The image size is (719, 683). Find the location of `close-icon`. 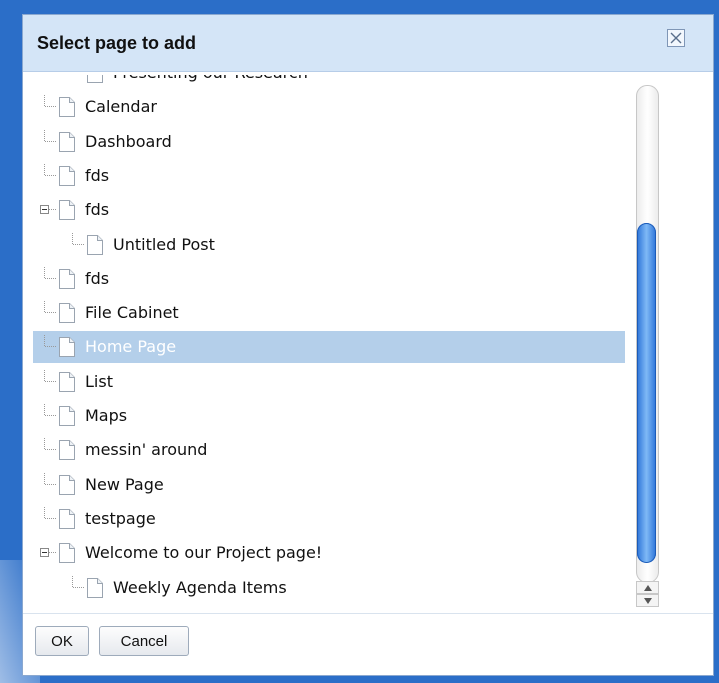

close-icon is located at coordinates (676, 38).